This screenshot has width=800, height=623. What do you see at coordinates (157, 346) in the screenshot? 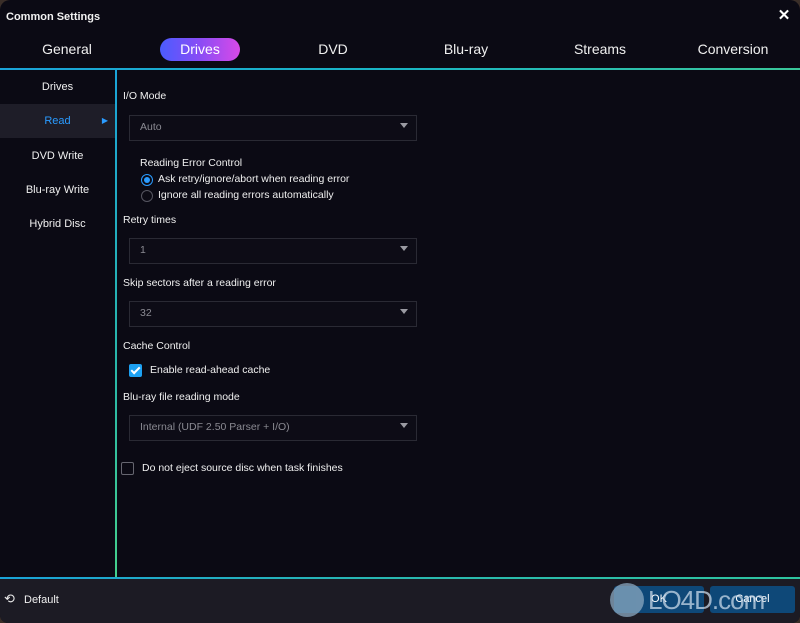
I see `cache-control-label: Cache Control` at bounding box center [157, 346].